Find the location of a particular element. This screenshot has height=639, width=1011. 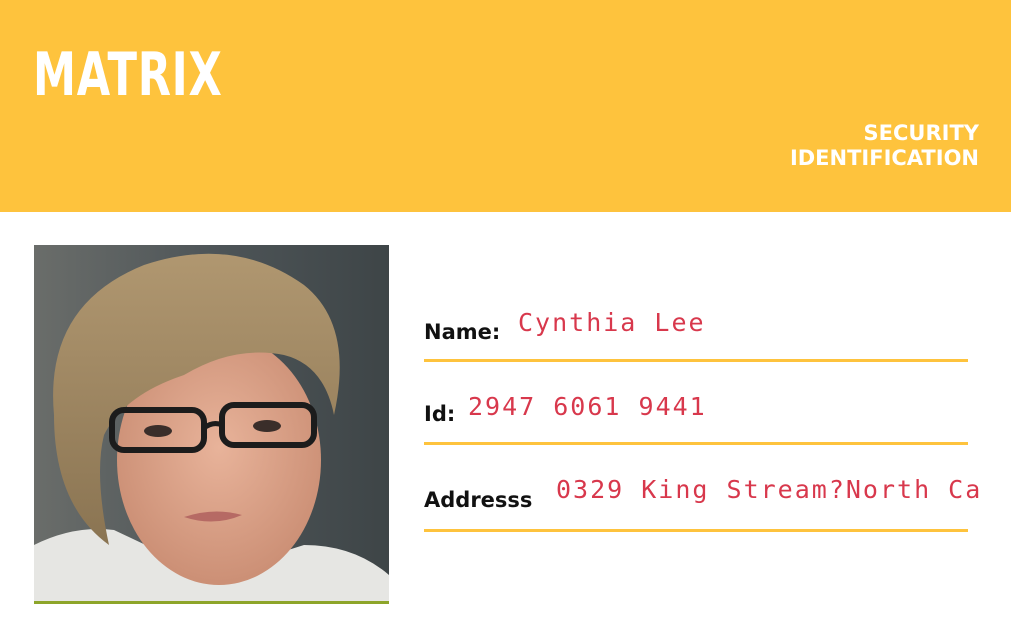

brand-logo-text: MATRIX is located at coordinates (128, 75).